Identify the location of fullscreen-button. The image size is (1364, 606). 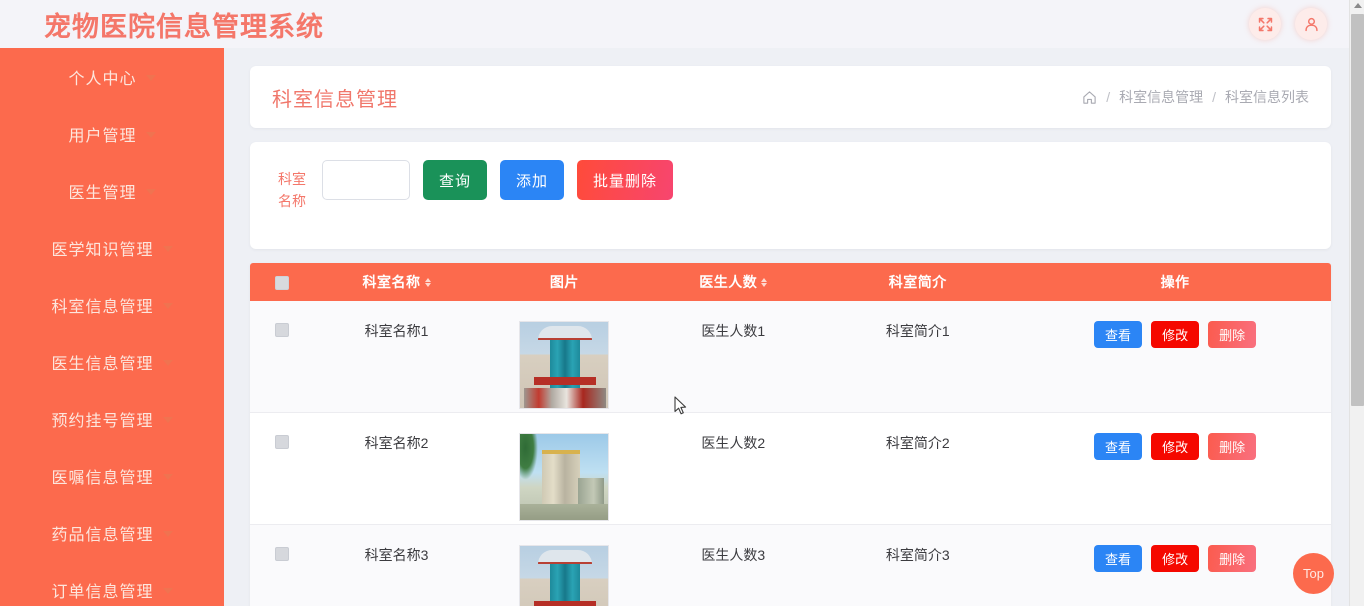
(1265, 24).